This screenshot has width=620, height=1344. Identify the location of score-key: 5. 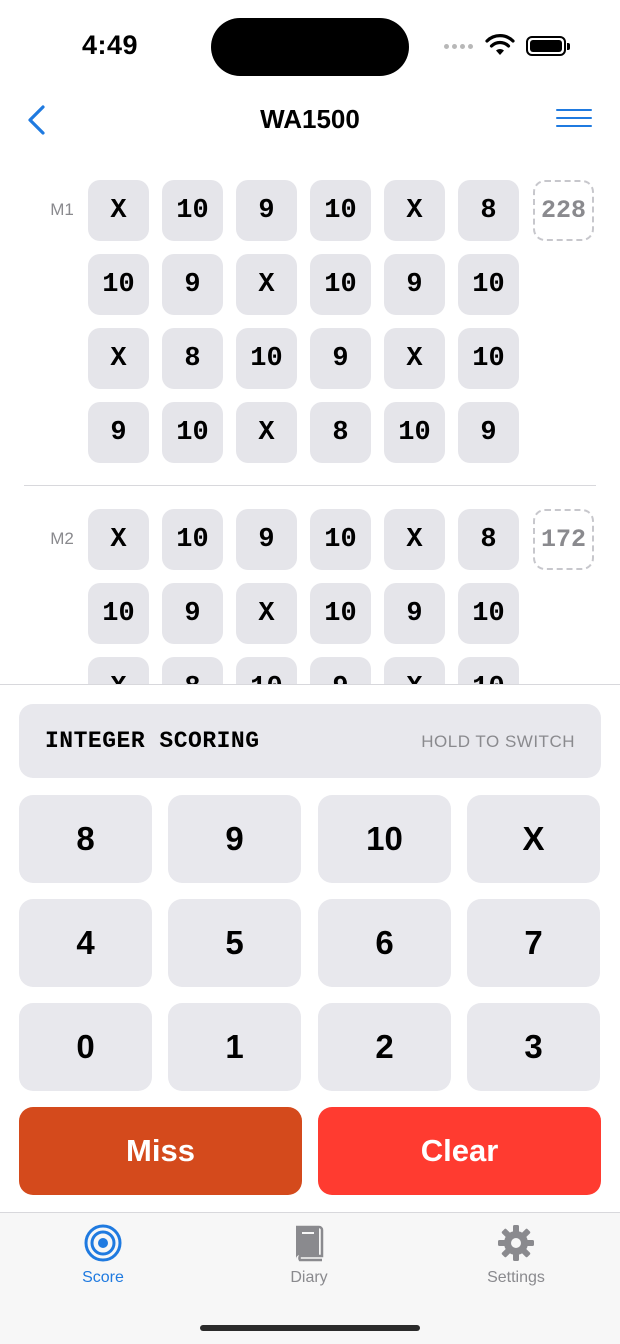
(234, 943).